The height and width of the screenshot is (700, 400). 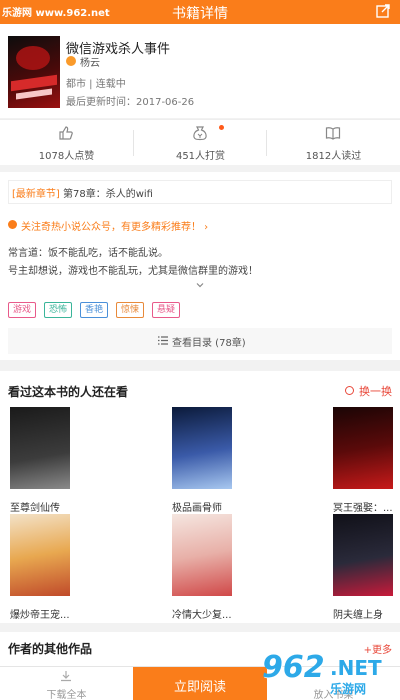 What do you see at coordinates (197, 508) in the screenshot?
I see `book-name: 极品画骨师` at bounding box center [197, 508].